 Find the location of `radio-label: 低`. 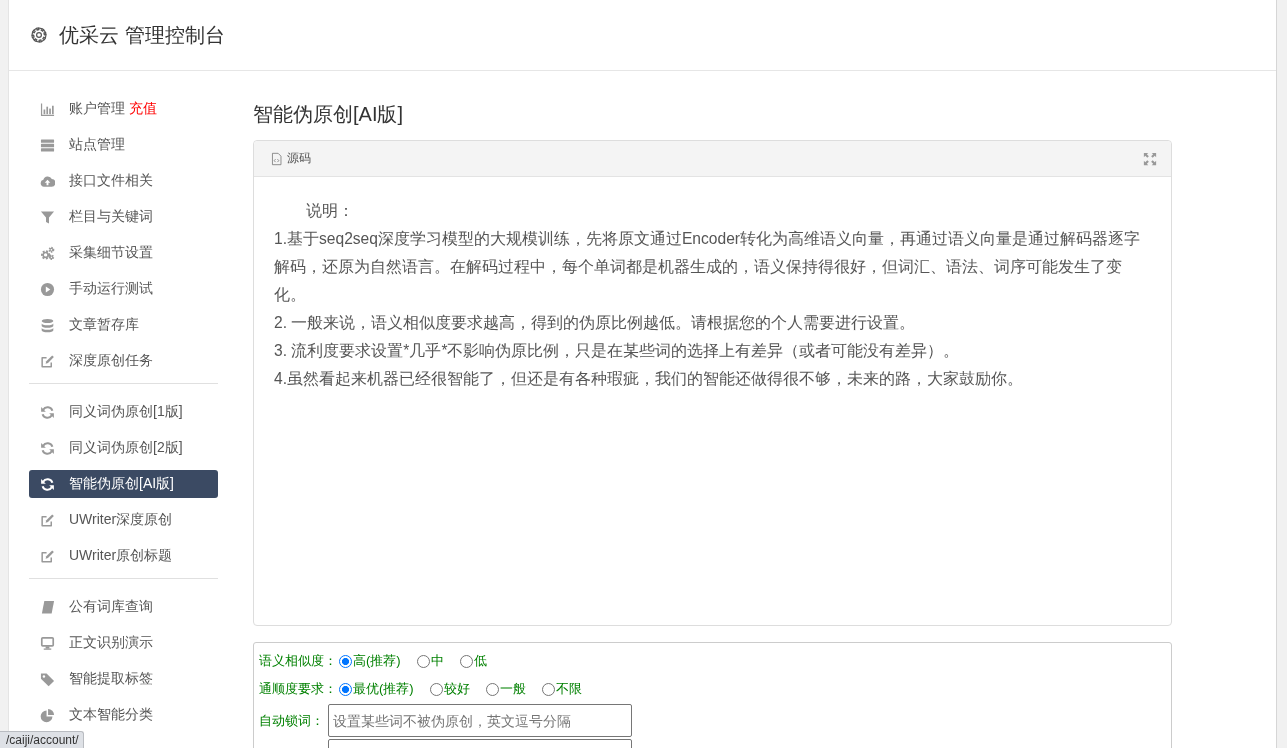

radio-label: 低 is located at coordinates (480, 661).